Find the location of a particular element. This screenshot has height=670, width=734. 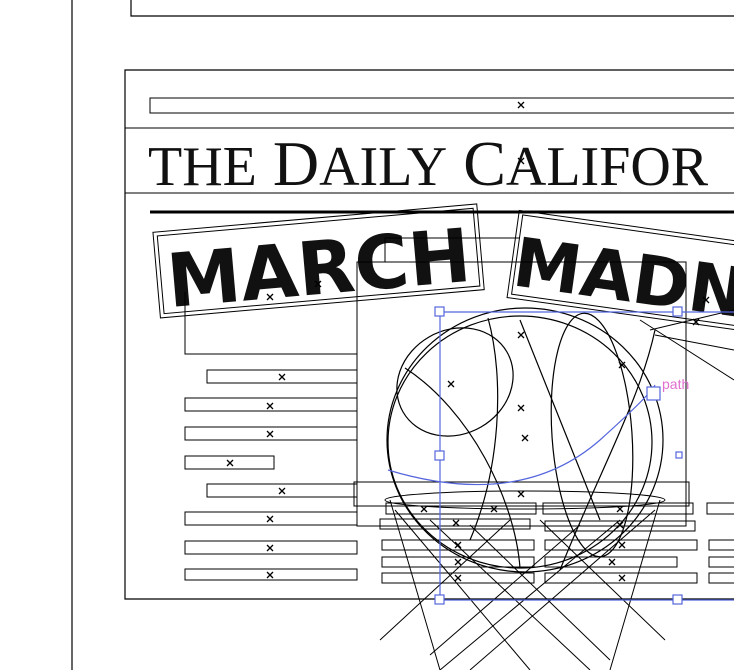

masthead-cal-rest: ALIFOR is located at coordinates (607, 167).